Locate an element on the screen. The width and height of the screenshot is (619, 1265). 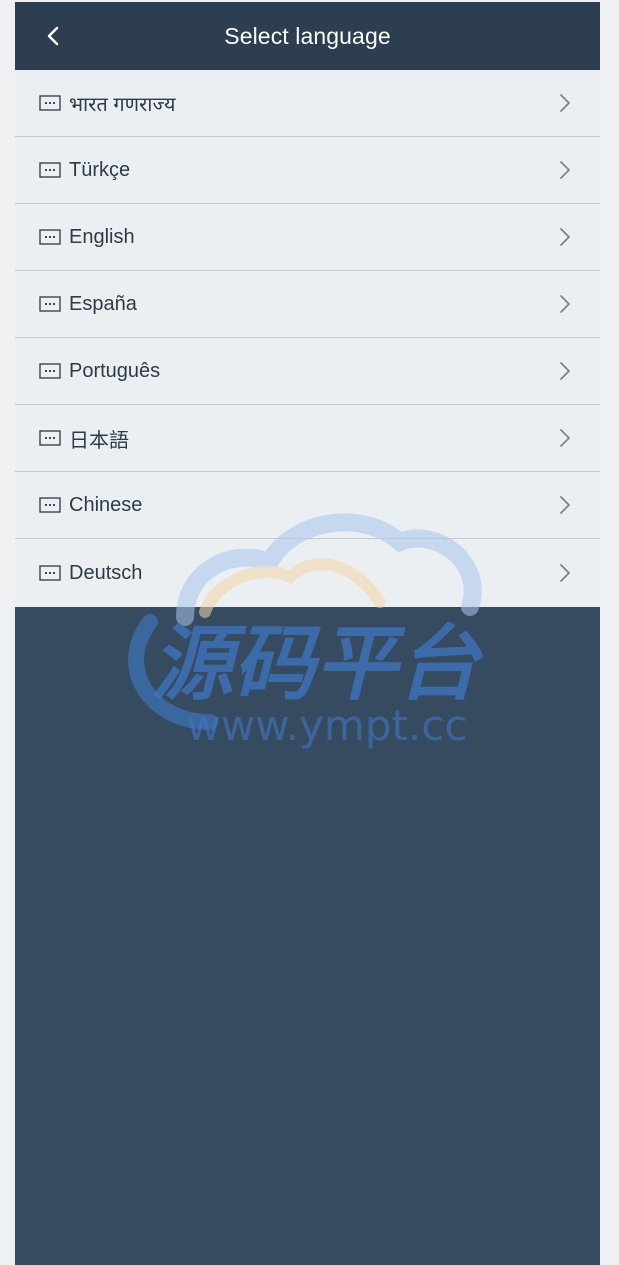
page-title: Select language is located at coordinates (307, 35).